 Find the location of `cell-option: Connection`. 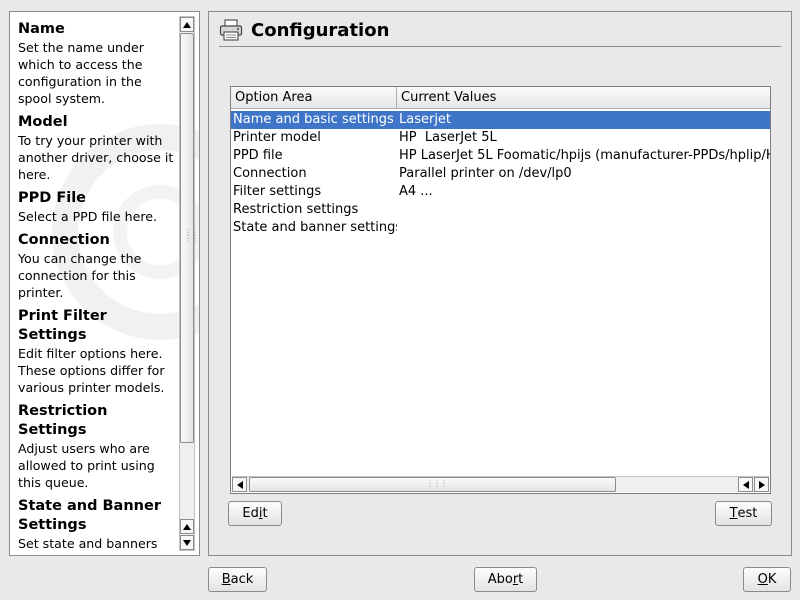

cell-option: Connection is located at coordinates (270, 173).